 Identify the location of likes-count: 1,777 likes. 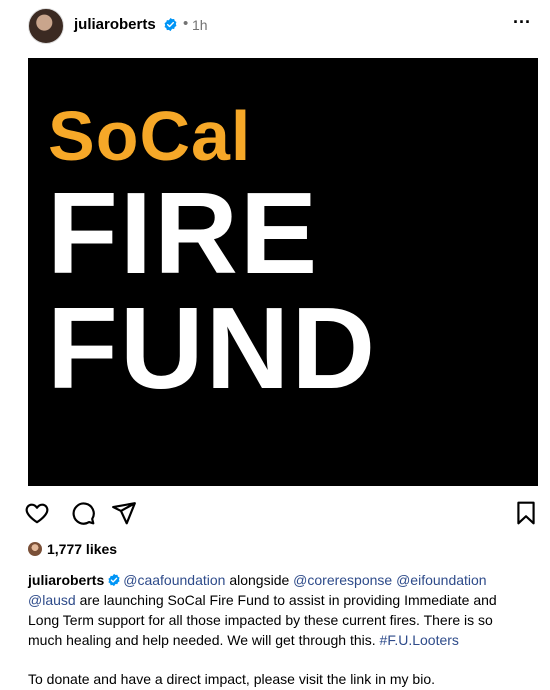
(82, 549).